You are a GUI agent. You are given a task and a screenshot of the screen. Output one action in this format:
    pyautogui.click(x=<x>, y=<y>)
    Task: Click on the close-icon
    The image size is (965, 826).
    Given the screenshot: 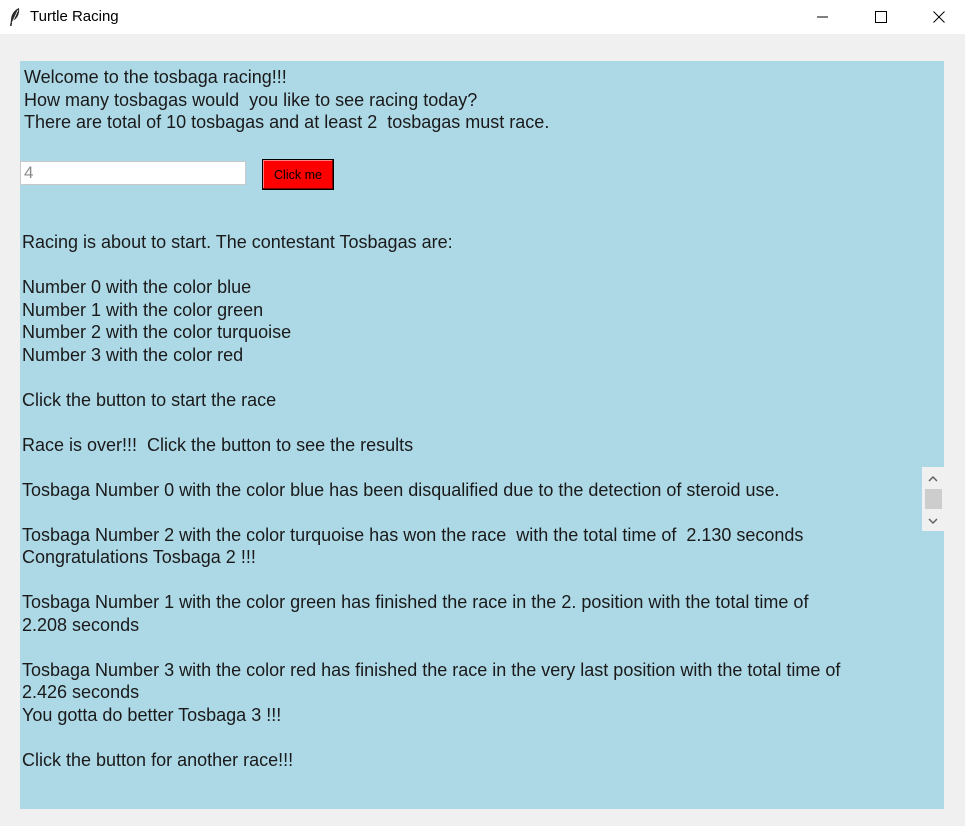 What is the action you would take?
    pyautogui.click(x=939, y=17)
    